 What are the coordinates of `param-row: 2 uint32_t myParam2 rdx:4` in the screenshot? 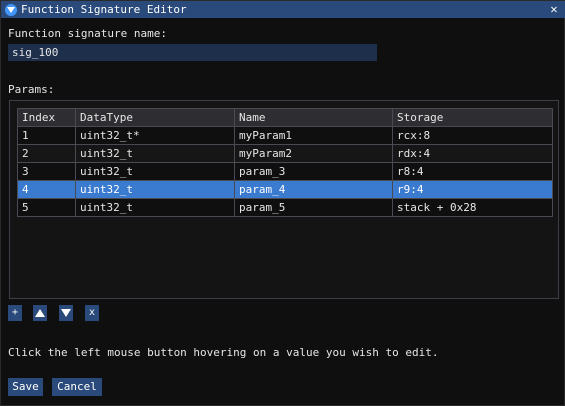 It's located at (285, 153).